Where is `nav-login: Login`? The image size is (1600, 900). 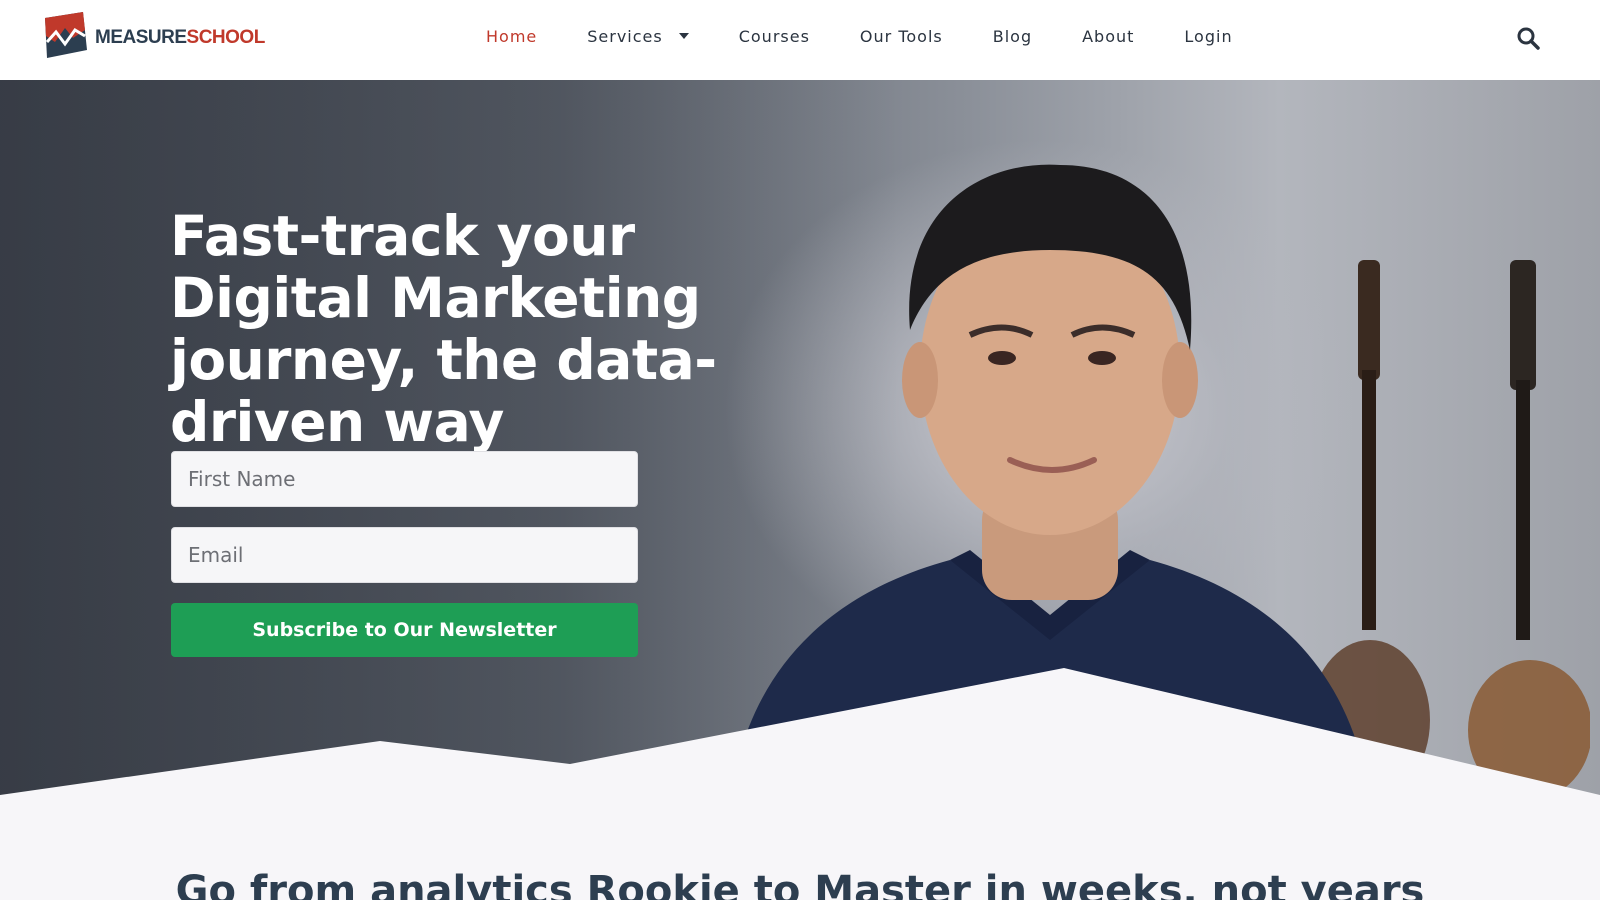
nav-login: Login is located at coordinates (1213, 36).